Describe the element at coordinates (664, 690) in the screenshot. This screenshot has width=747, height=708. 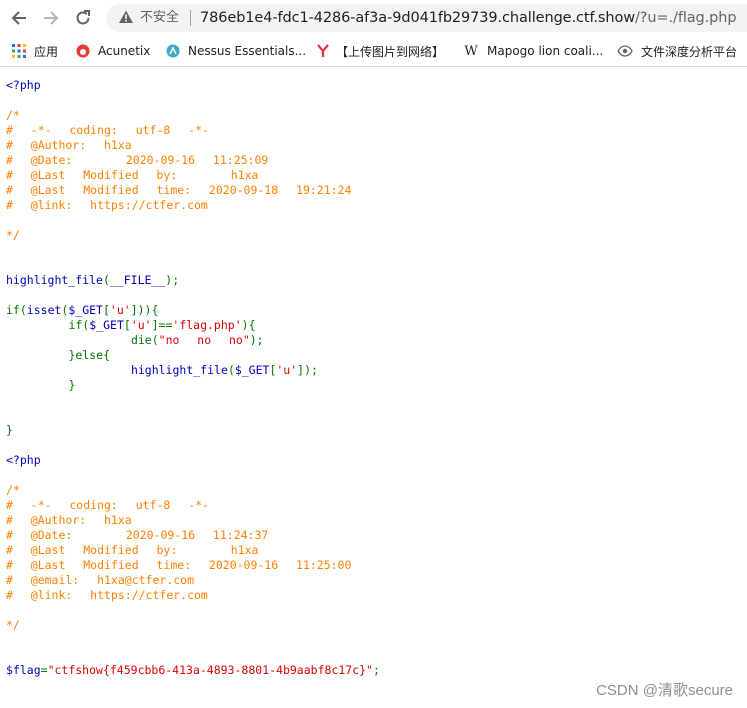
I see `csdn-watermark: CSDN @清歌secure` at that location.